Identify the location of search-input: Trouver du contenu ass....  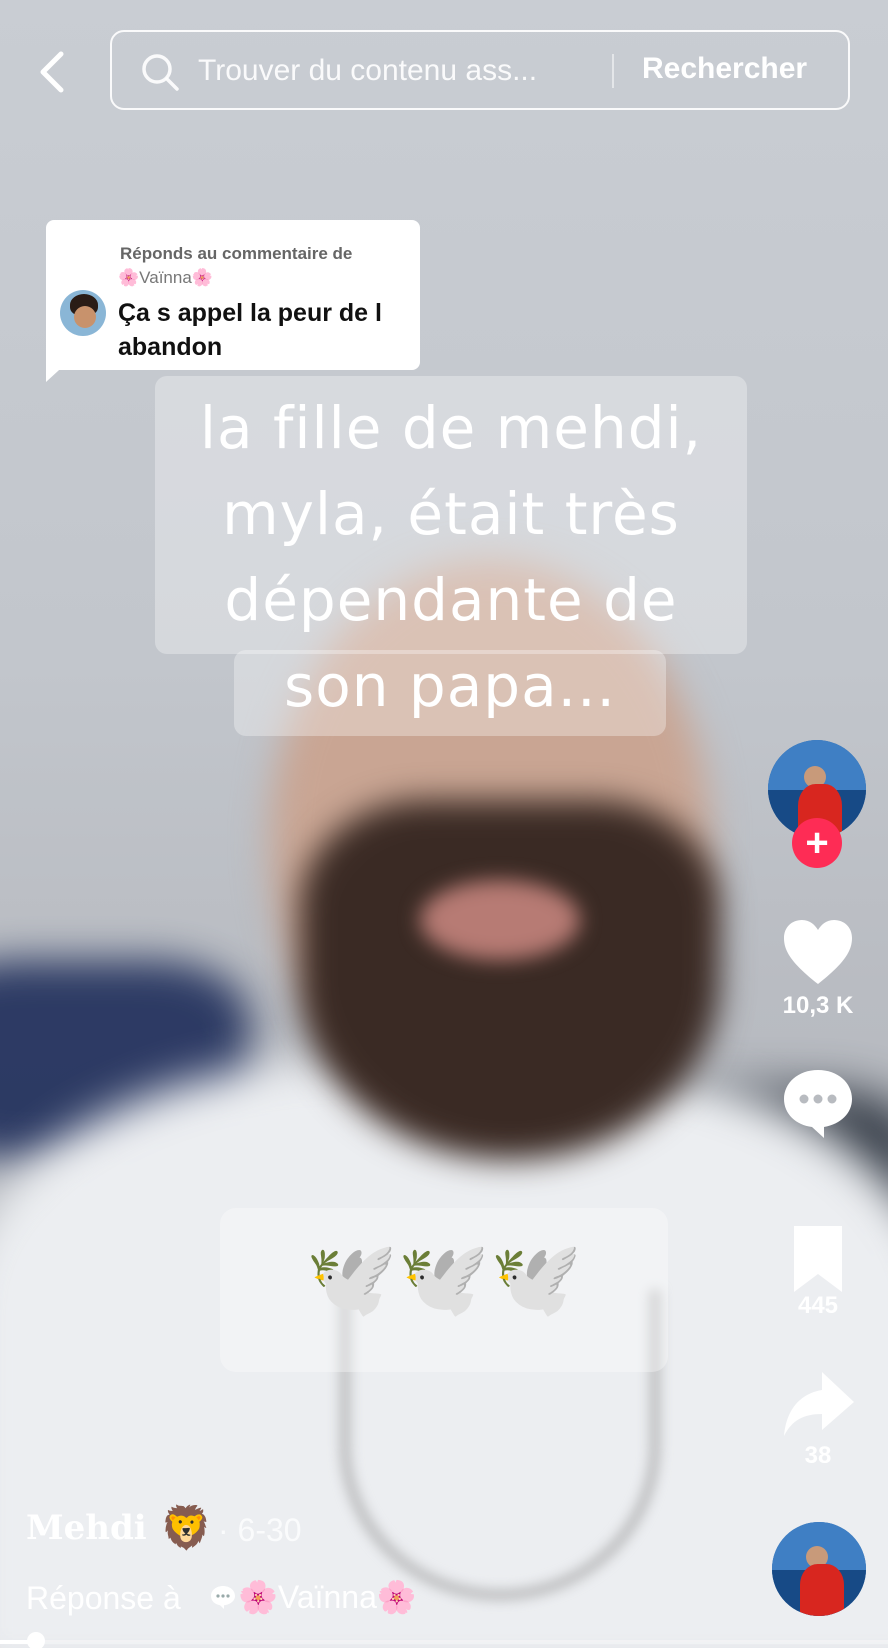
(367, 71).